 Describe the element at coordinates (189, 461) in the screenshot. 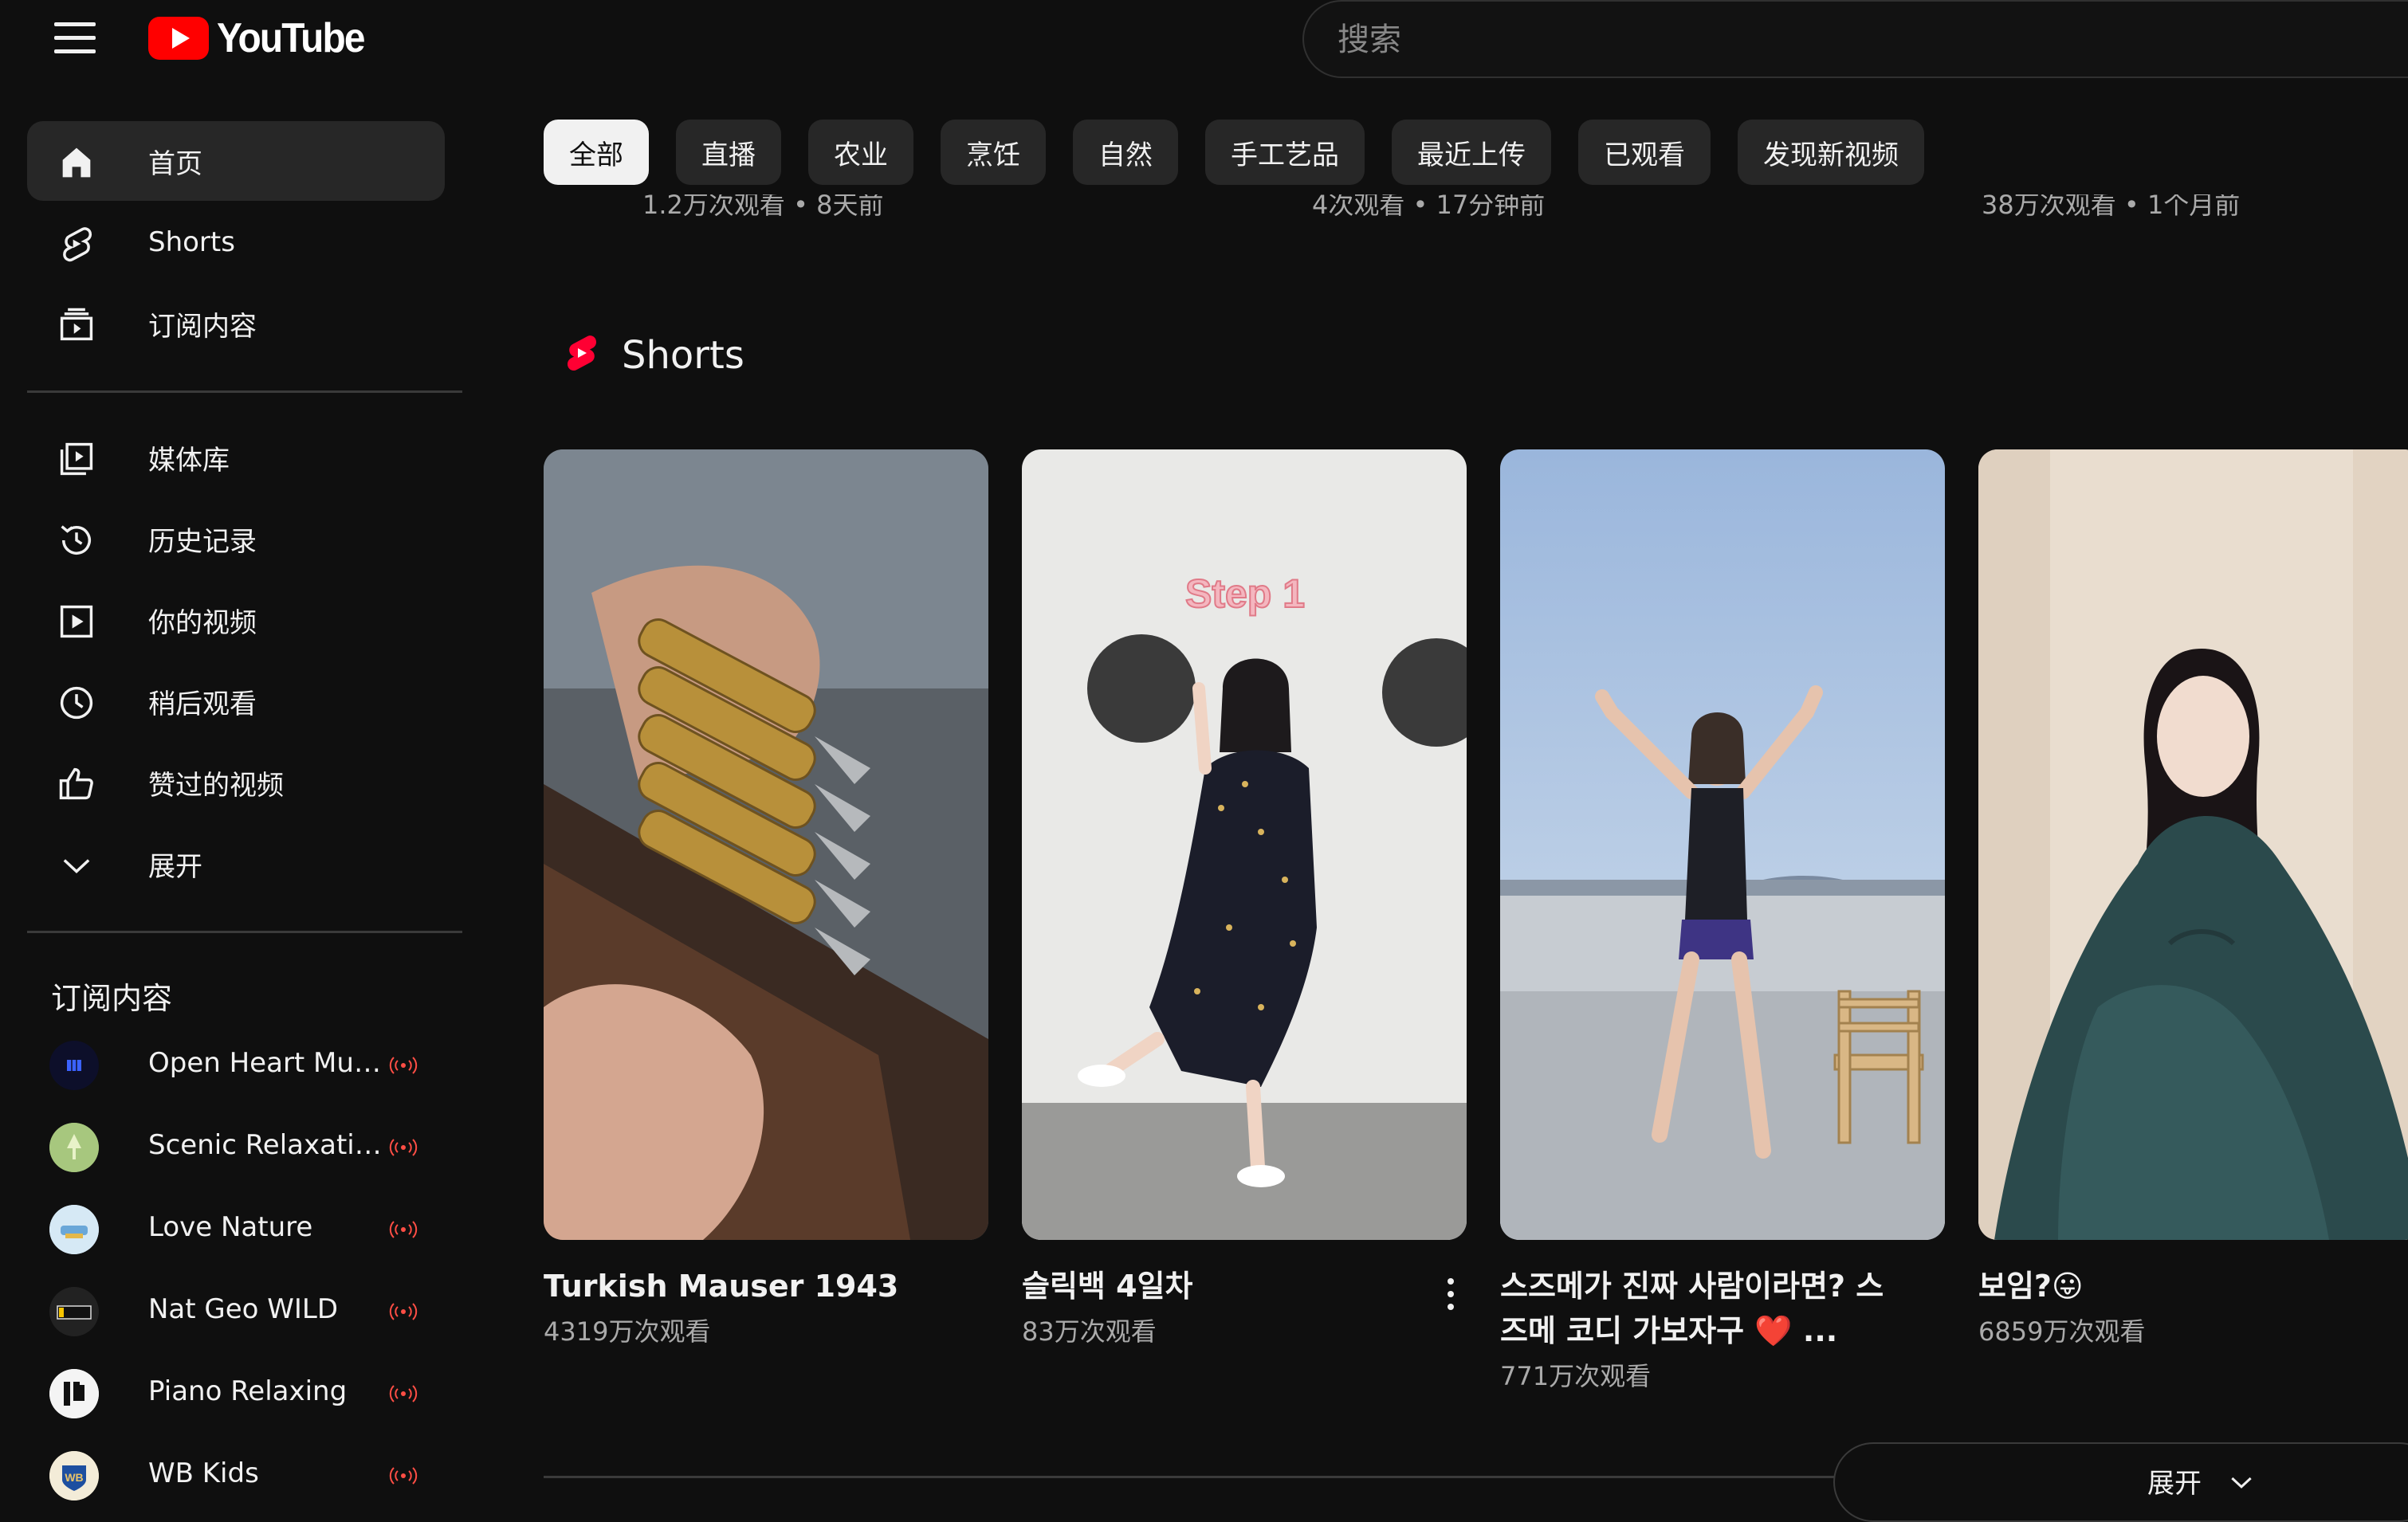

I see `sidebar-item-label: 媒体库` at that location.